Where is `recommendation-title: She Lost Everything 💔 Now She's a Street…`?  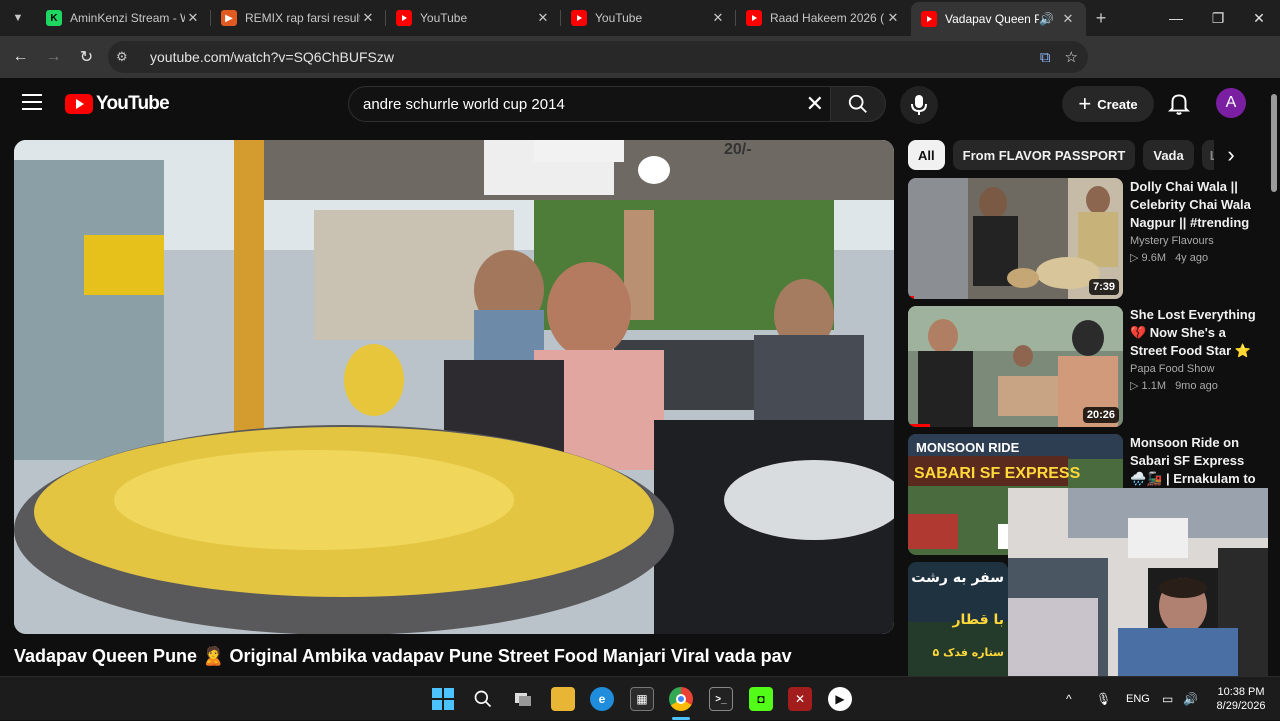
recommendation-title: She Lost Everything 💔 Now She's a Street… is located at coordinates (1194, 333).